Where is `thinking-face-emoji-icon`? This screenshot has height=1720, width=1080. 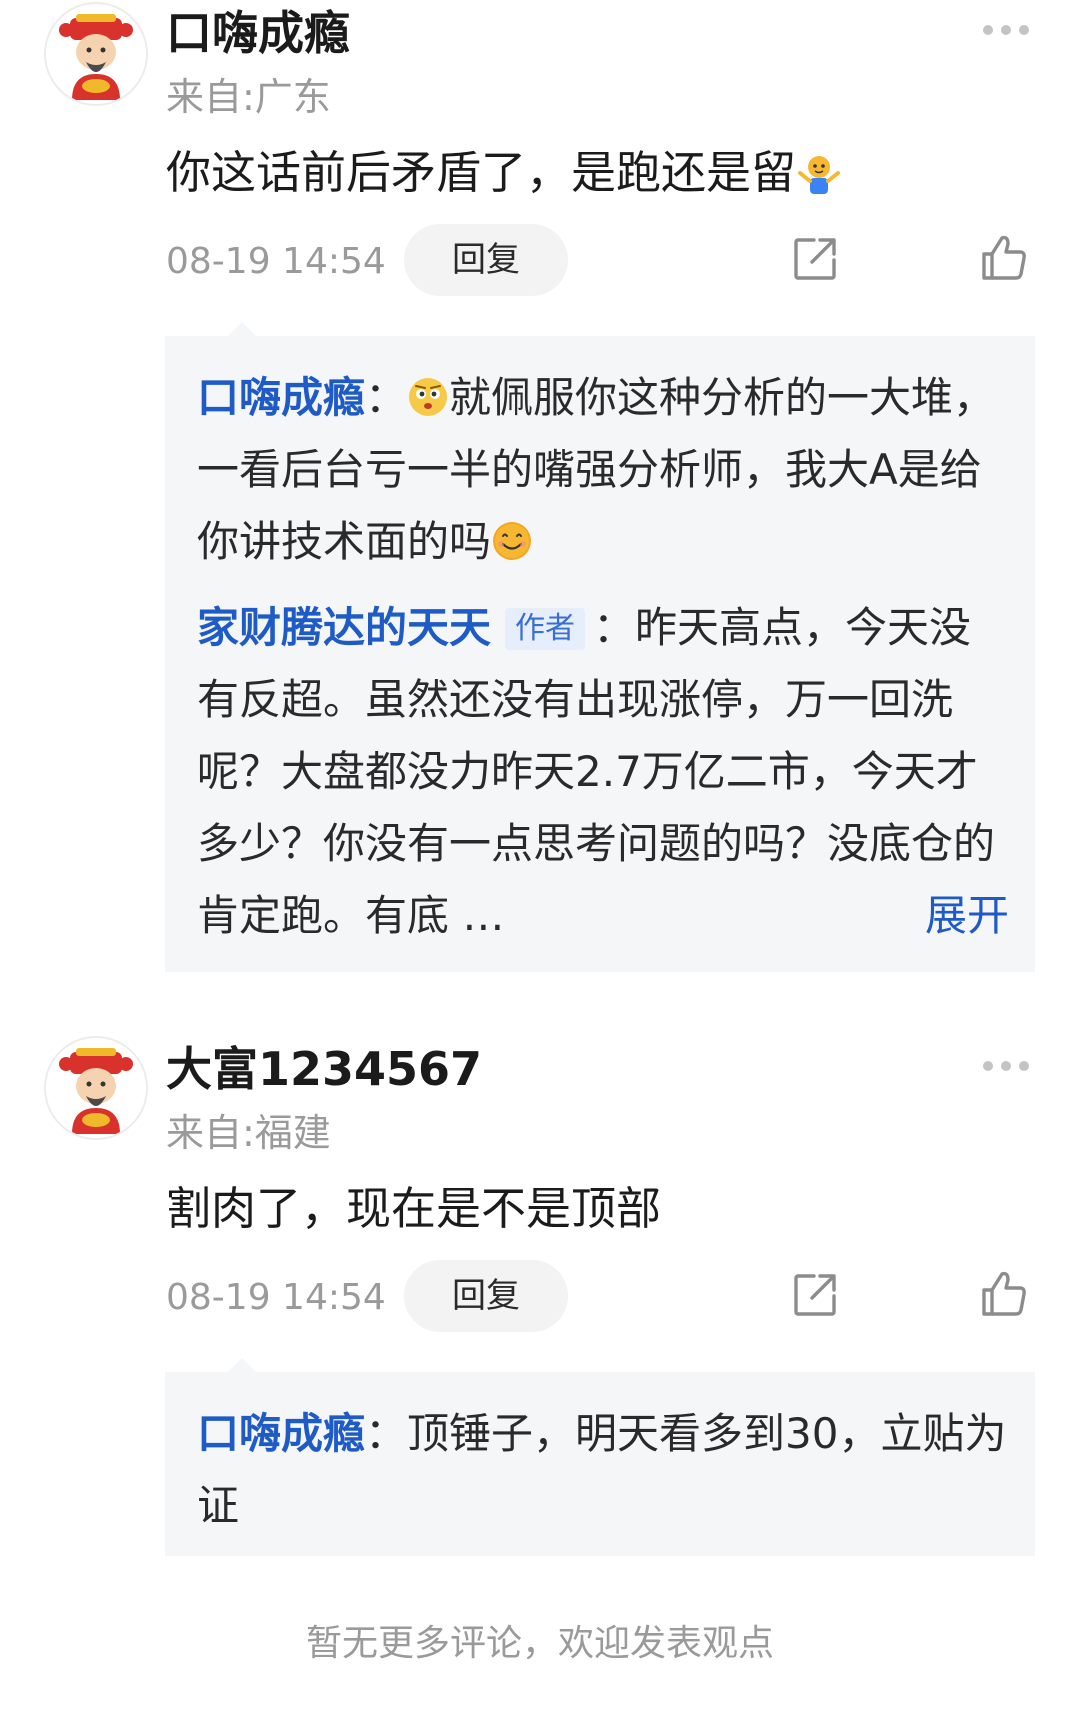 thinking-face-emoji-icon is located at coordinates (428, 397).